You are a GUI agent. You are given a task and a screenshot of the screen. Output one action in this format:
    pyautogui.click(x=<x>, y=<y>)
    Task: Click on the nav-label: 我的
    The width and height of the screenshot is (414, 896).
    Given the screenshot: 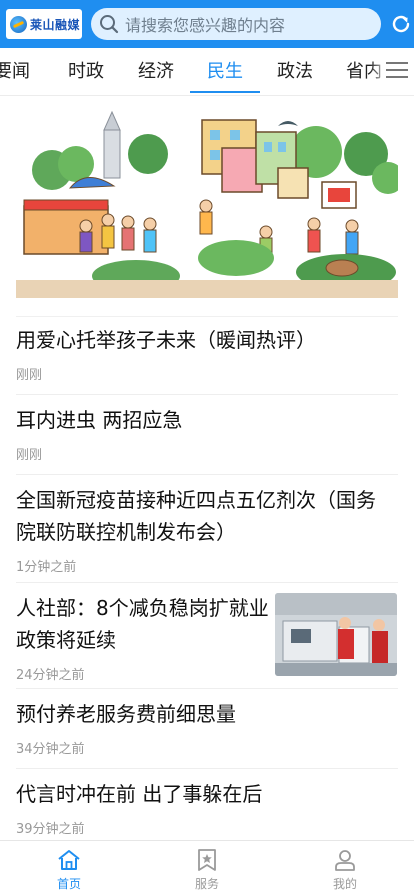 What is the action you would take?
    pyautogui.click(x=344, y=884)
    